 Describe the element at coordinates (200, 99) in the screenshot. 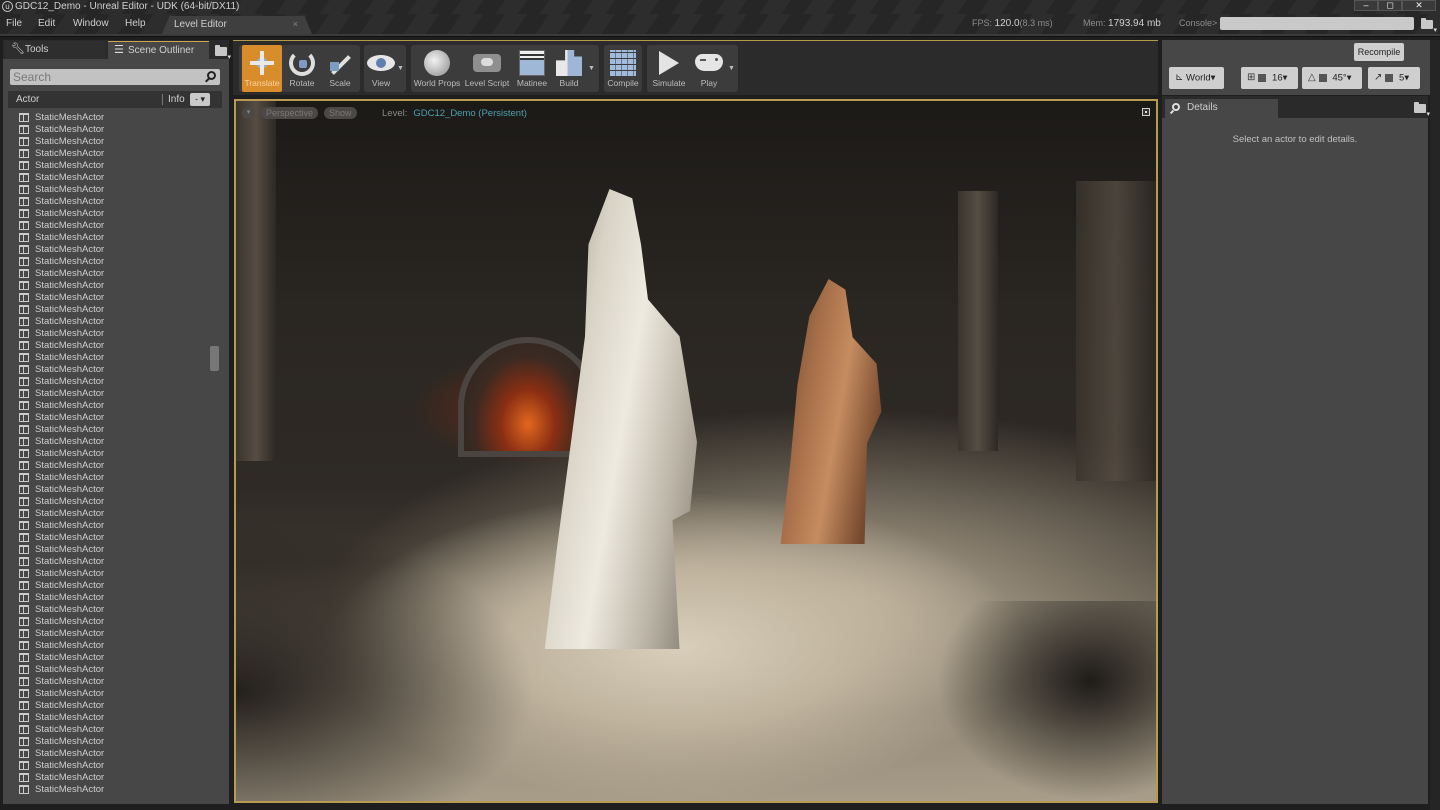

I see `info-dropdown: - ▾` at that location.